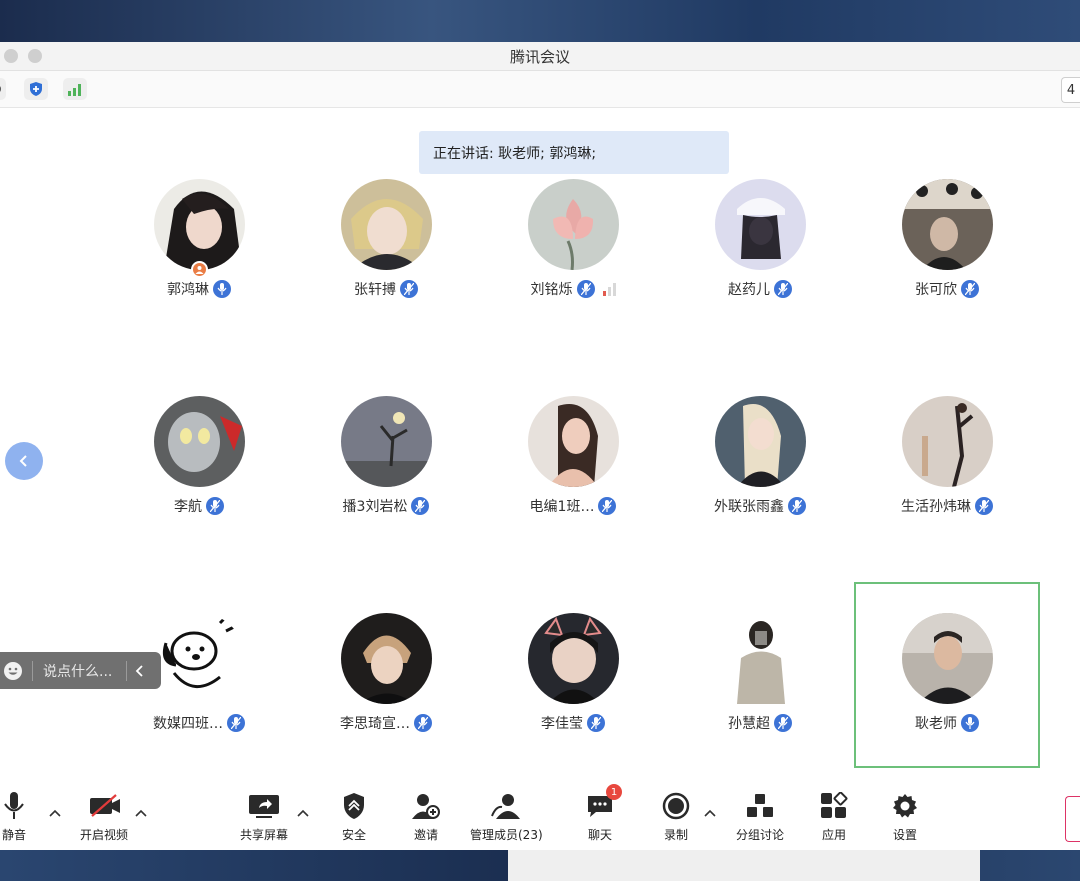  I want to click on network-signal-icon, so click(75, 89).